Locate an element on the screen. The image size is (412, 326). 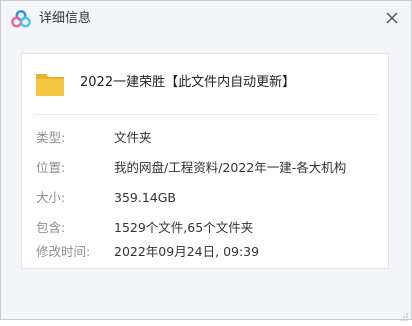
modified-label: 修改时间: is located at coordinates (63, 251).